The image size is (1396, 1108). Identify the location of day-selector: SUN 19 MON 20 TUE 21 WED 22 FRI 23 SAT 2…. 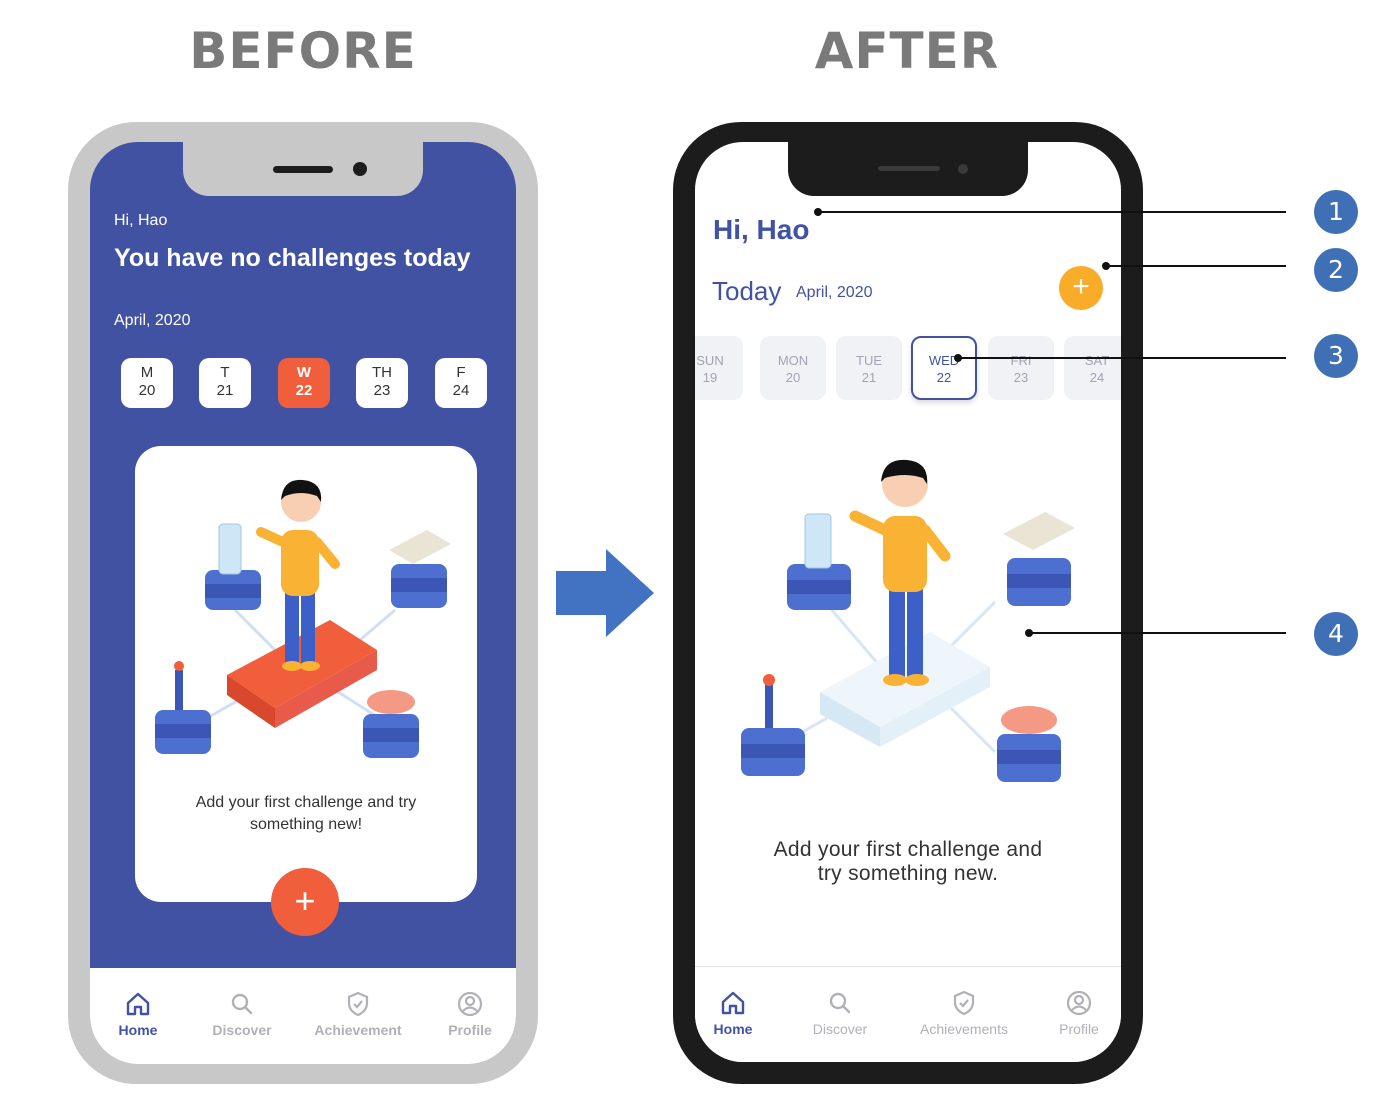
(908, 369).